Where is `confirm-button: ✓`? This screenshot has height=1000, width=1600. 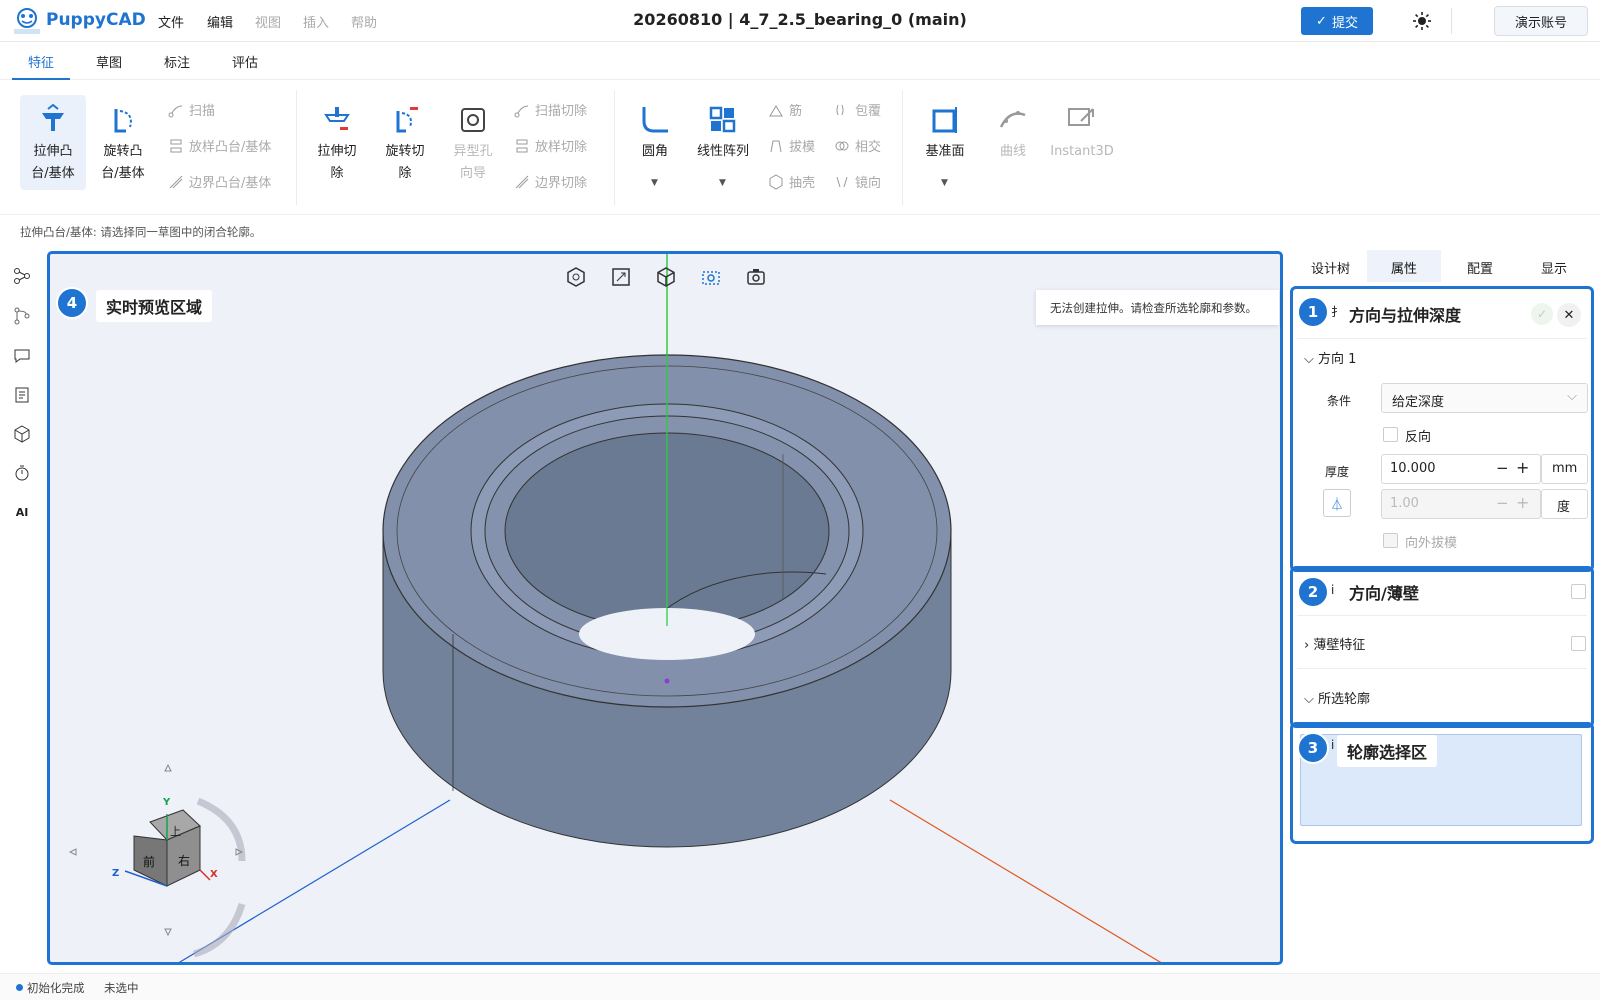 confirm-button: ✓ is located at coordinates (1542, 314).